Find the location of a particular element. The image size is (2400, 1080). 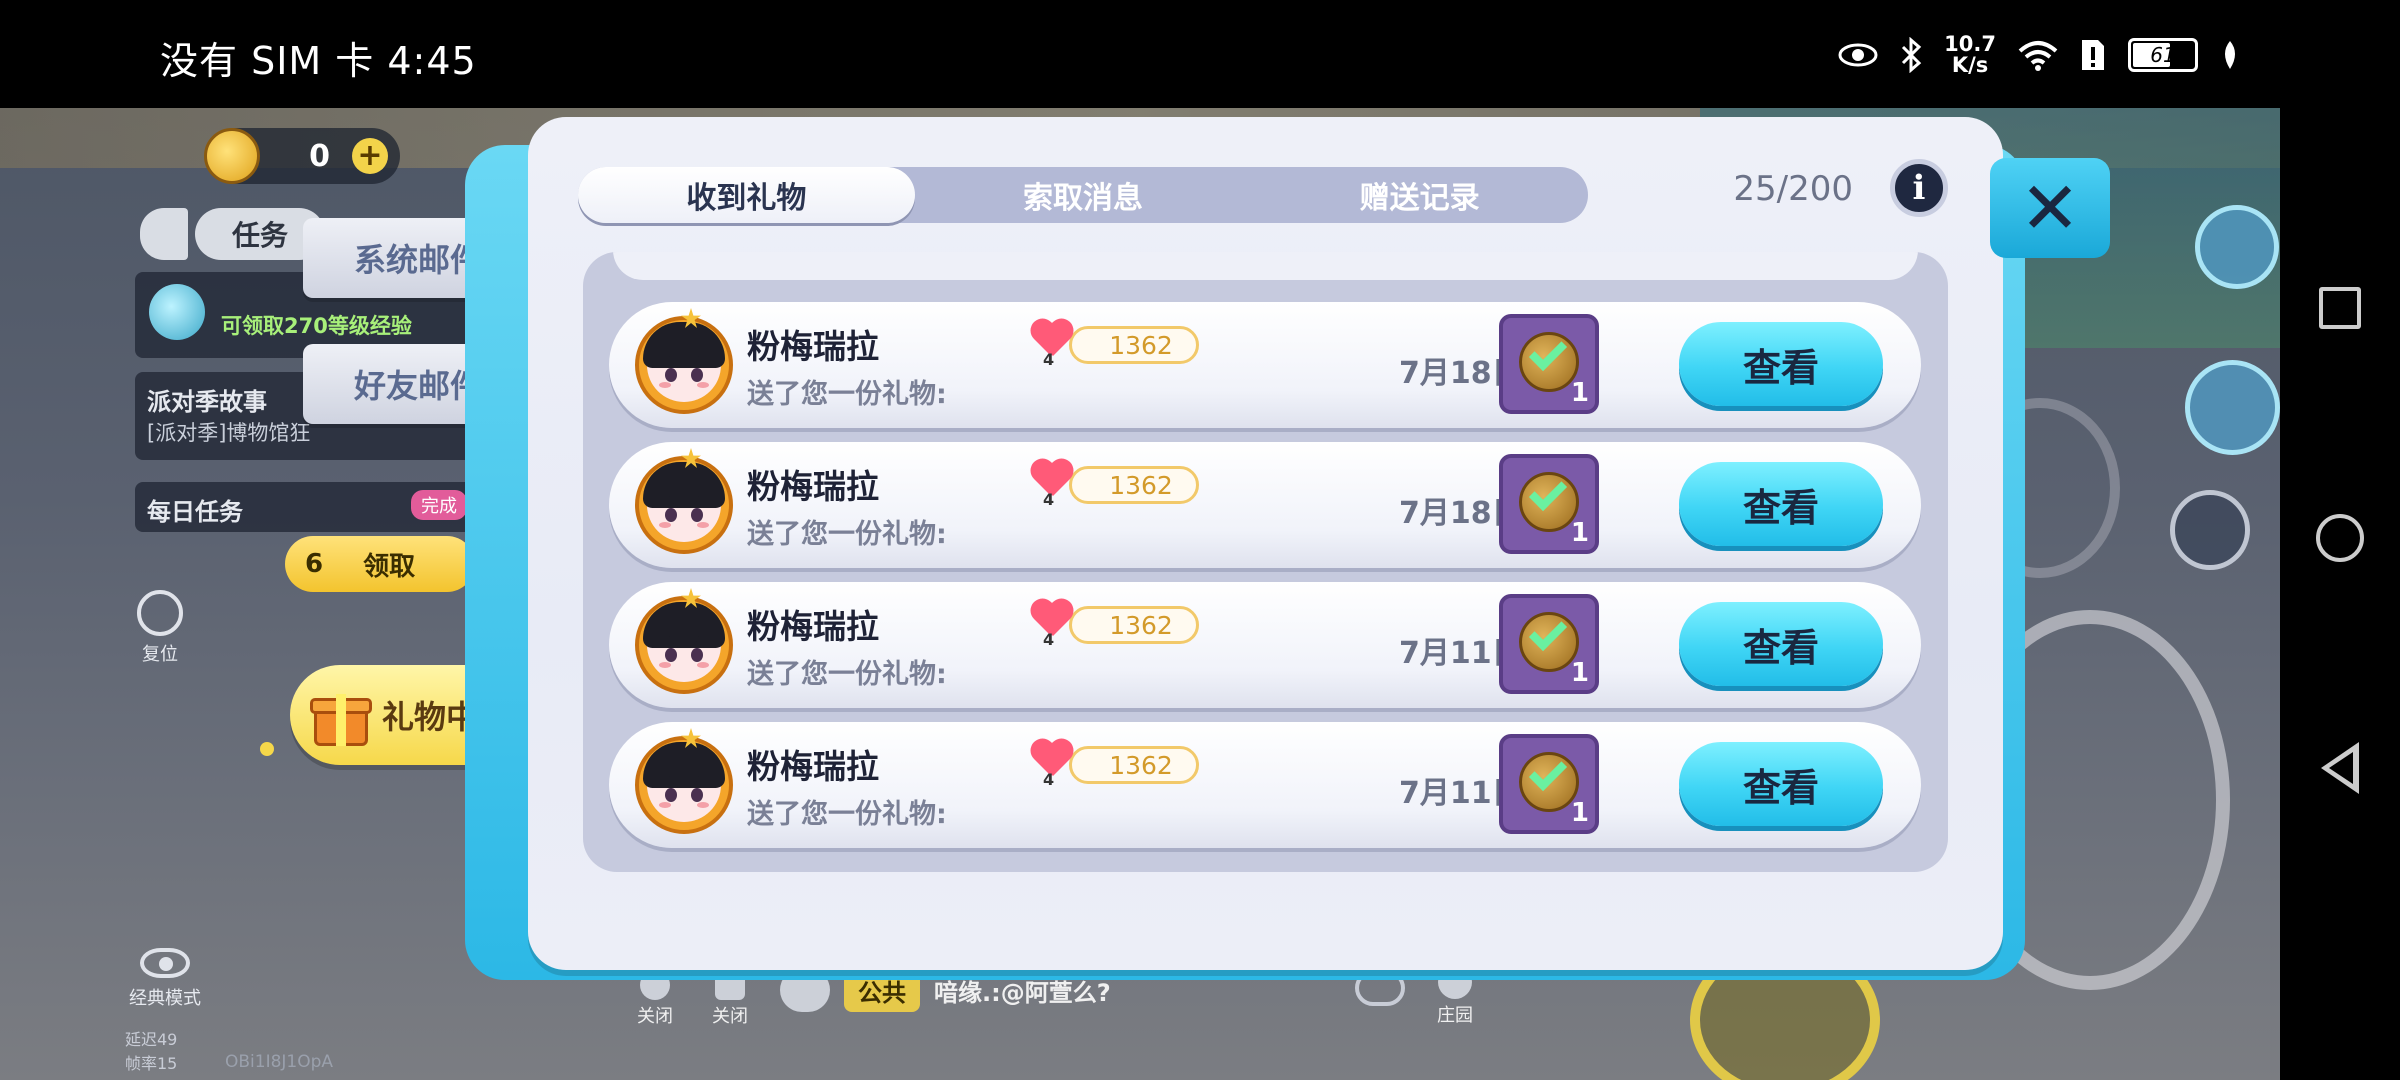

reset-icon is located at coordinates (160, 613).